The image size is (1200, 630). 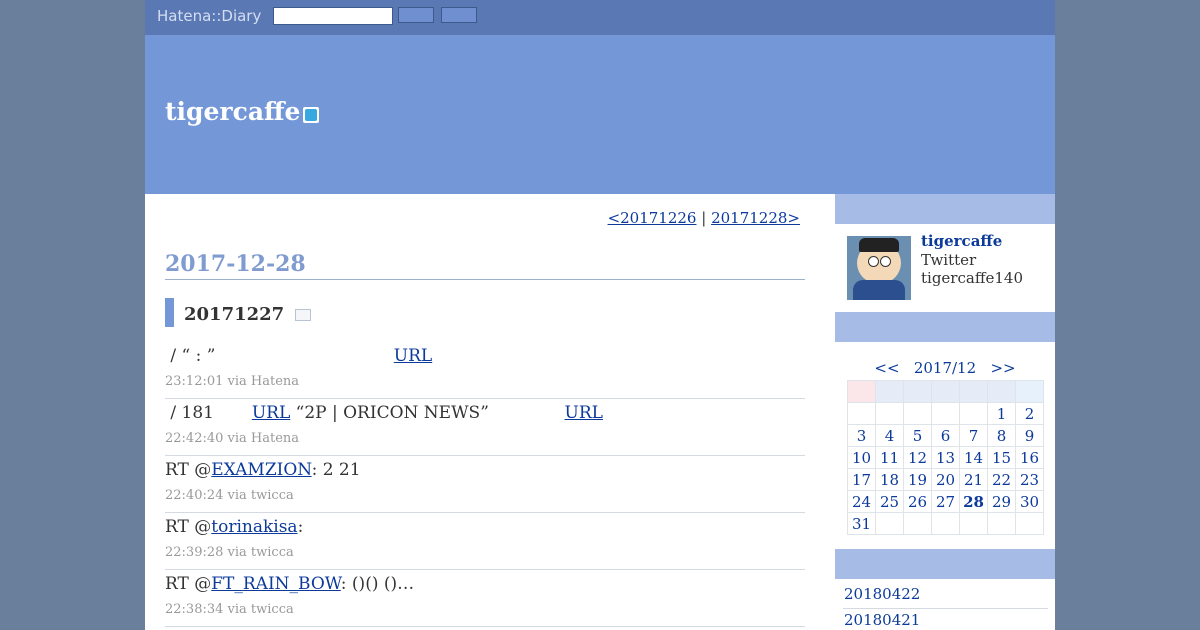 What do you see at coordinates (882, 594) in the screenshot?
I see `archive-item-label: 20180422` at bounding box center [882, 594].